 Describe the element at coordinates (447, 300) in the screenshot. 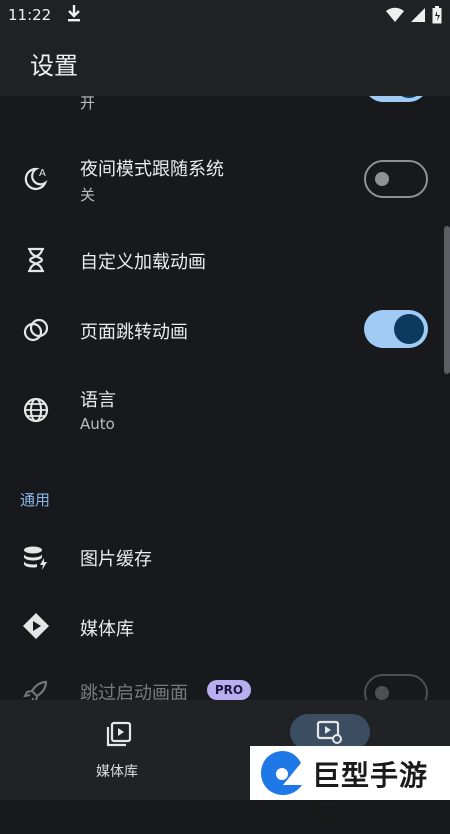

I see `scrollbar` at that location.